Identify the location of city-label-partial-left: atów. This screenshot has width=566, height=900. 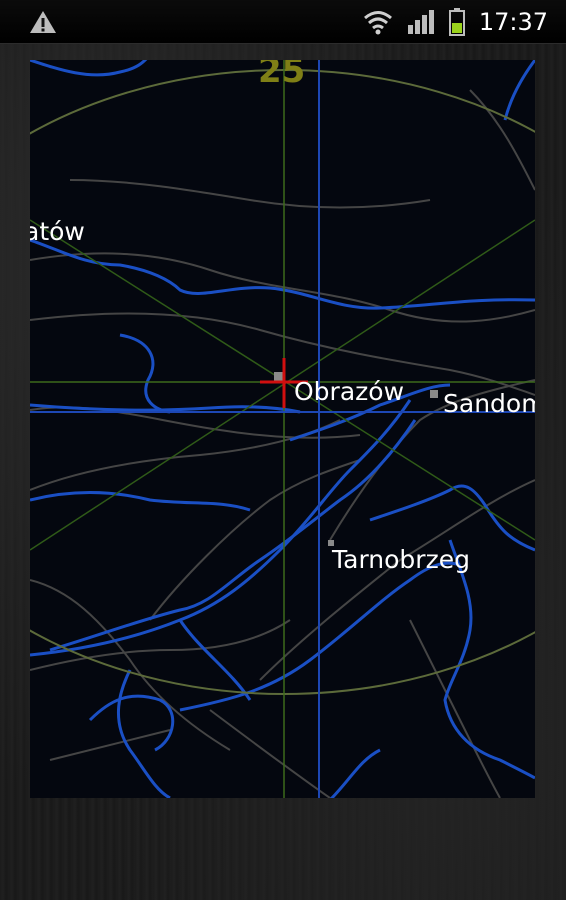
(57, 231).